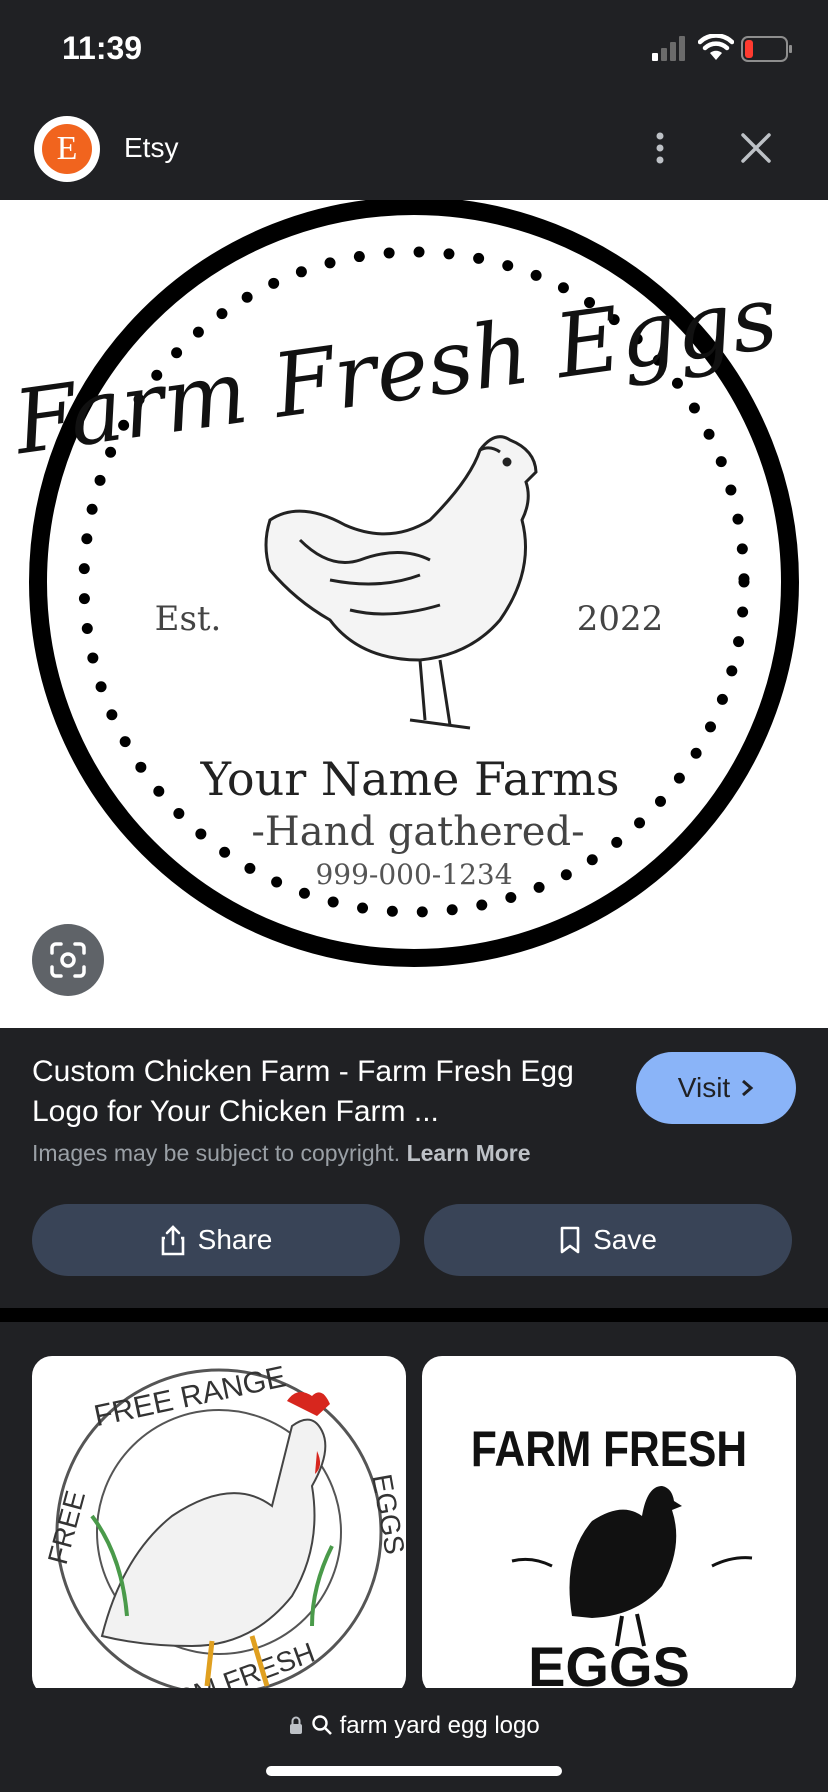  I want to click on lock-icon, so click(296, 1725).